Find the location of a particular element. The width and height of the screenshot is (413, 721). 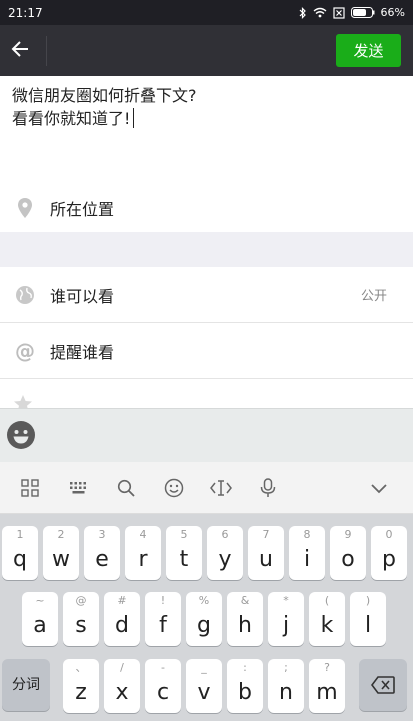

key-hint: ! is located at coordinates (163, 600).